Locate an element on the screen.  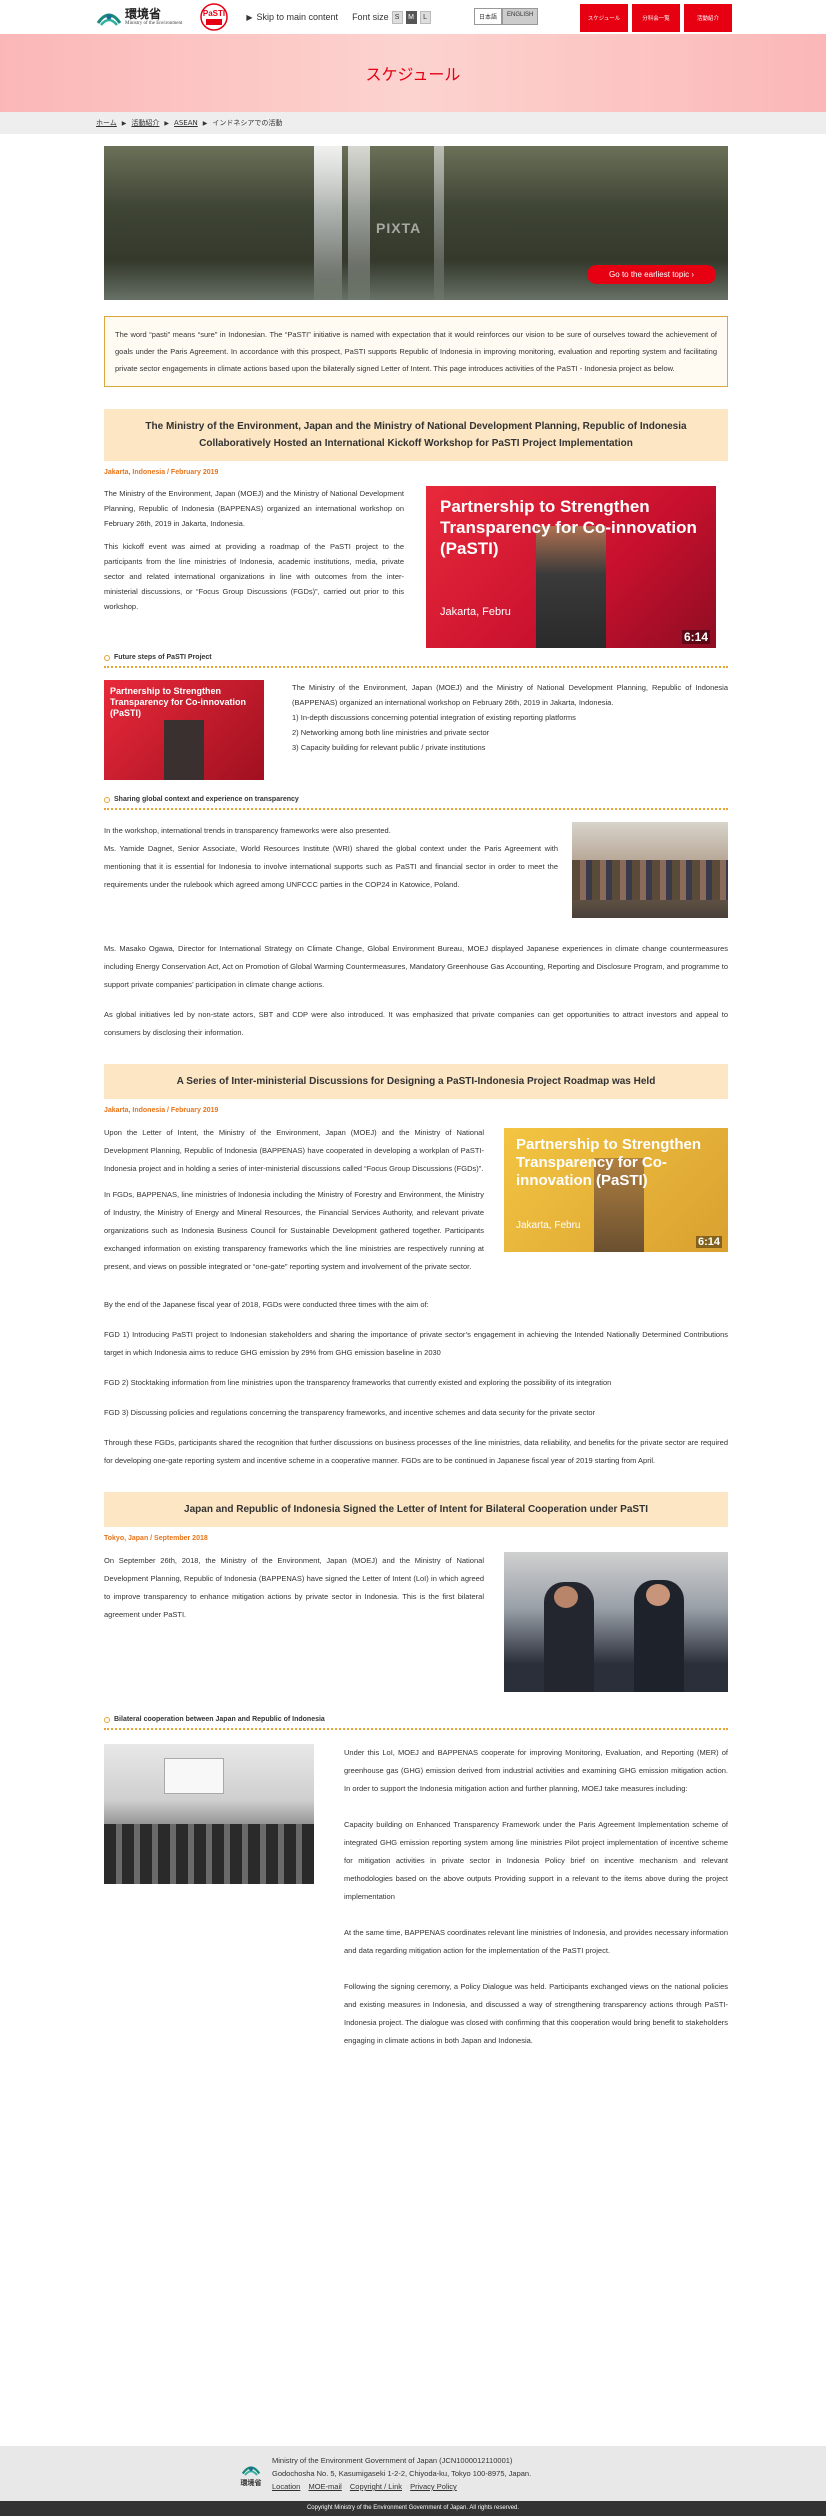
nav-schedule: スケジュール is located at coordinates (604, 18).